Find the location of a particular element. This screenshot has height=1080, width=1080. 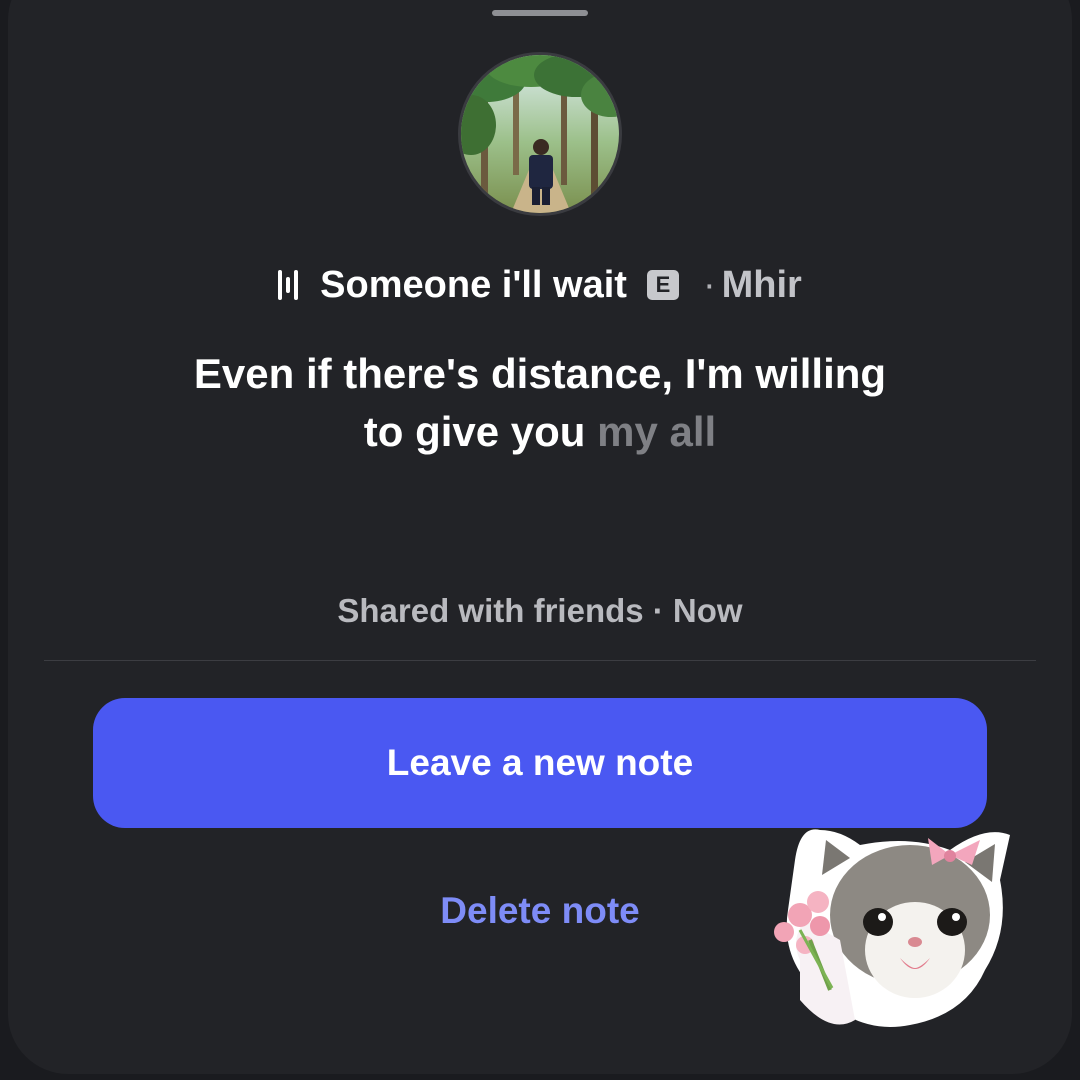

cat-sticker is located at coordinates (892, 928).